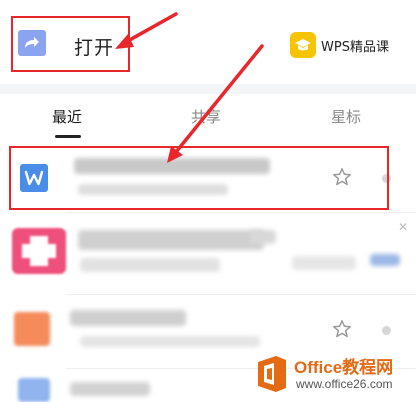 The image size is (416, 402). Describe the element at coordinates (70, 43) in the screenshot. I see `open-button: 打开` at that location.